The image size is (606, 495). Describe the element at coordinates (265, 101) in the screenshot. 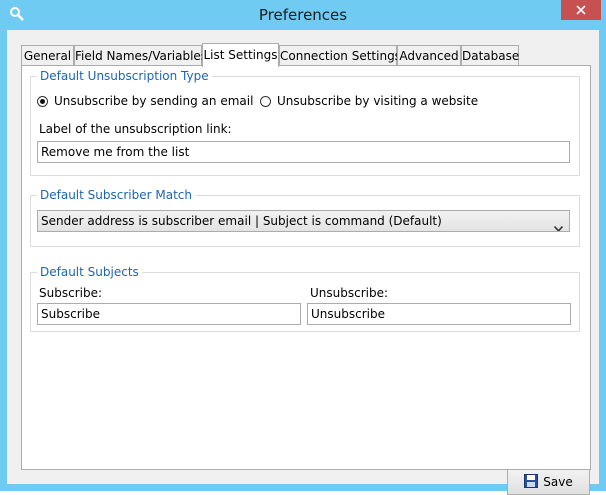

I see `radio-button-unchecked` at that location.